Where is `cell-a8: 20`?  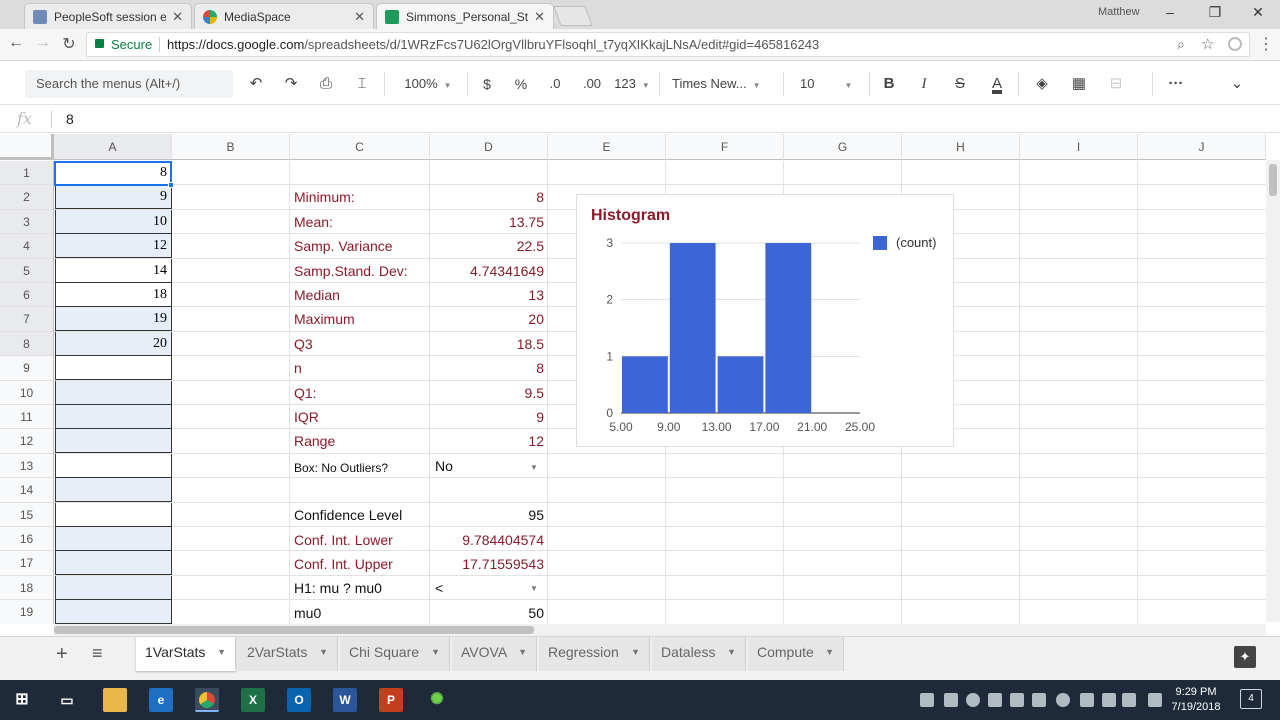 cell-a8: 20 is located at coordinates (113, 343).